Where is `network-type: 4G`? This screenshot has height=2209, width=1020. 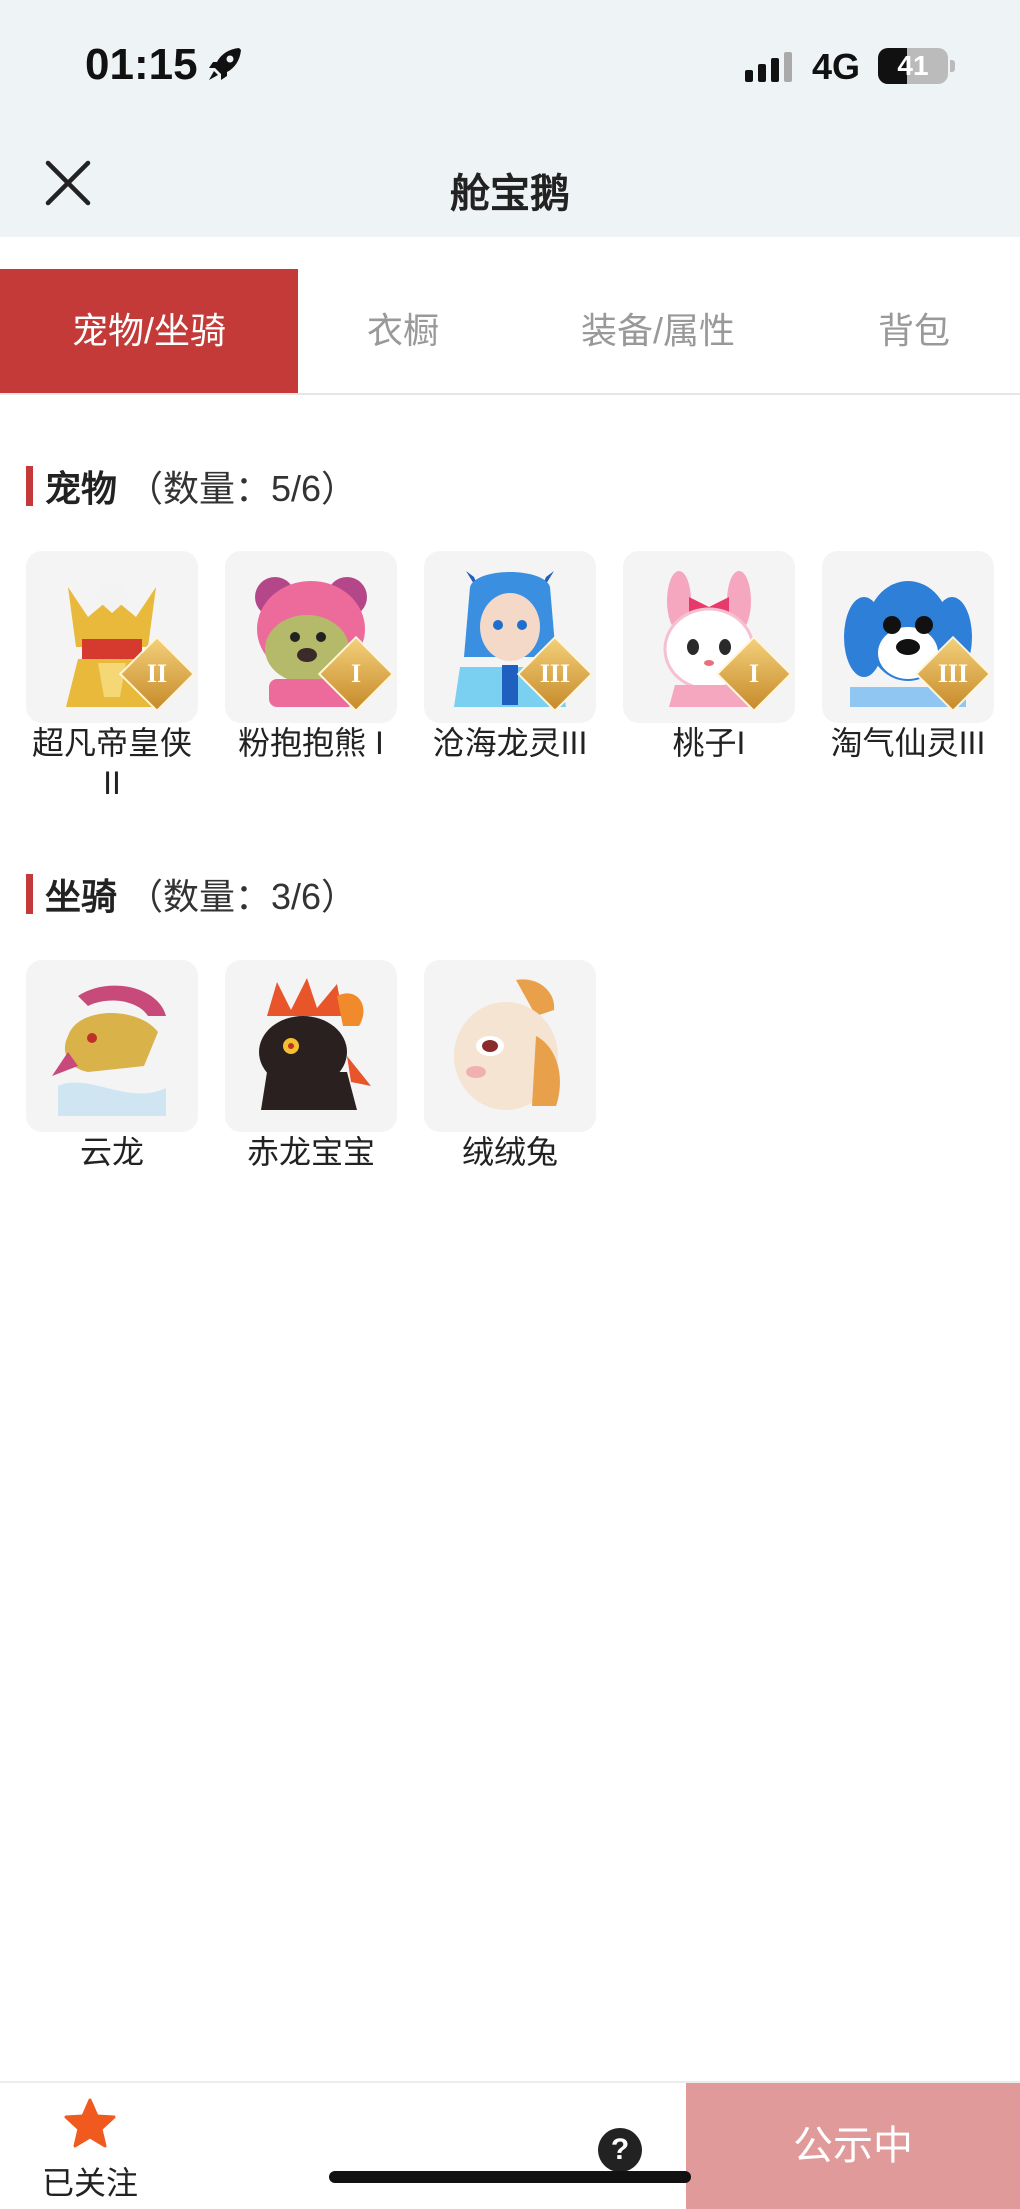 network-type: 4G is located at coordinates (836, 66).